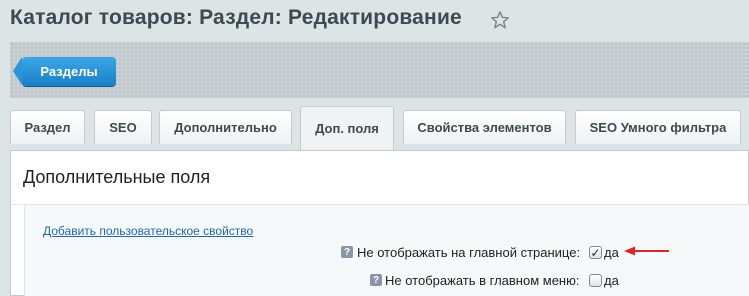 The height and width of the screenshot is (296, 749). I want to click on field-label-hide-on-main-page: Не отображать на главной странице:, so click(469, 252).